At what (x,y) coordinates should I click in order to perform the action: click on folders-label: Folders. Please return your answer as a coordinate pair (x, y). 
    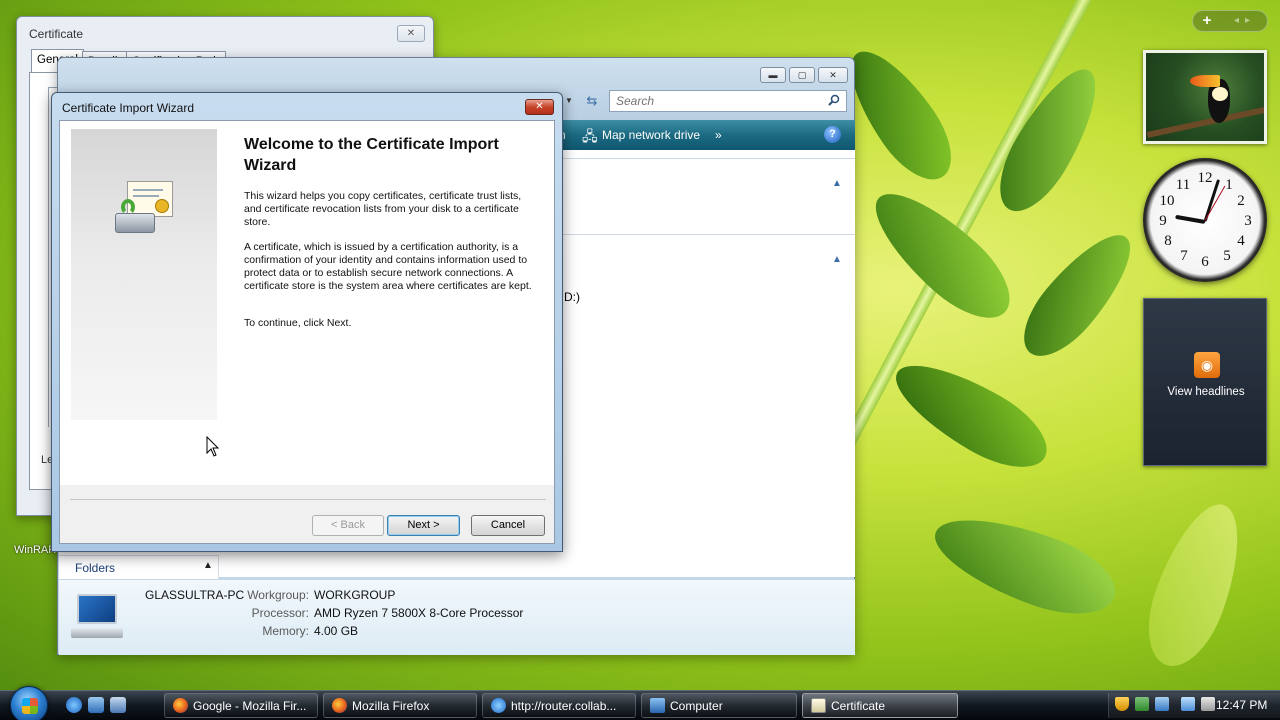
    Looking at the image, I should click on (95, 568).